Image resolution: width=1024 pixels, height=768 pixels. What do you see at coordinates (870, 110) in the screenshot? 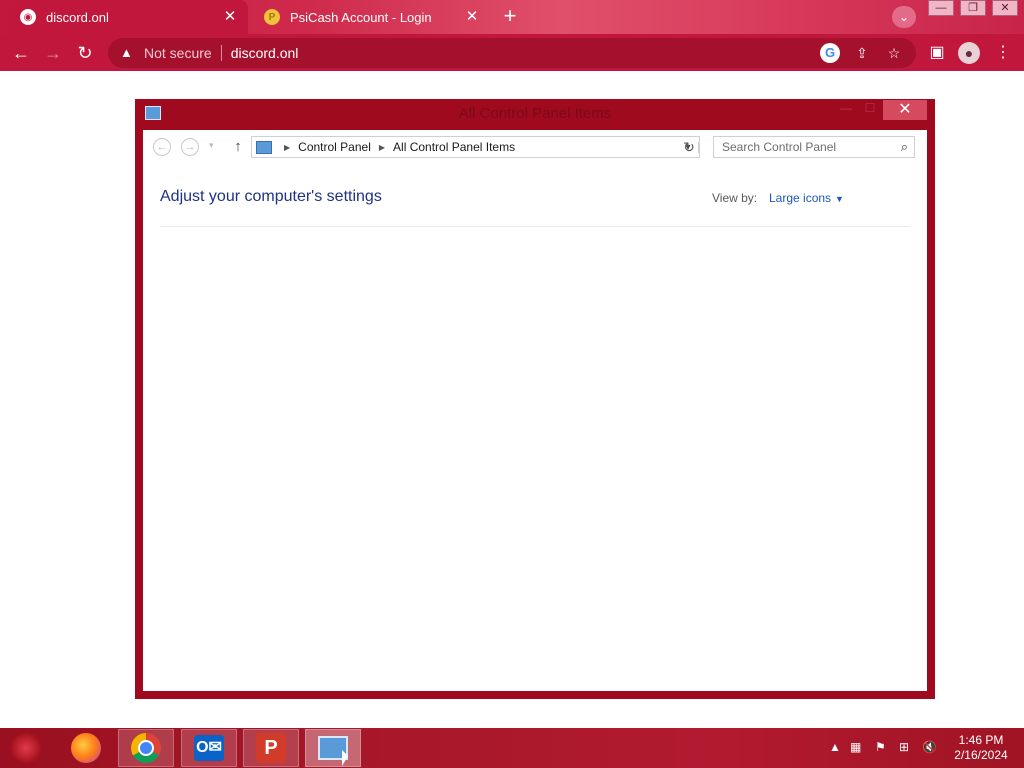
I see `maximize-button: ☐` at bounding box center [870, 110].